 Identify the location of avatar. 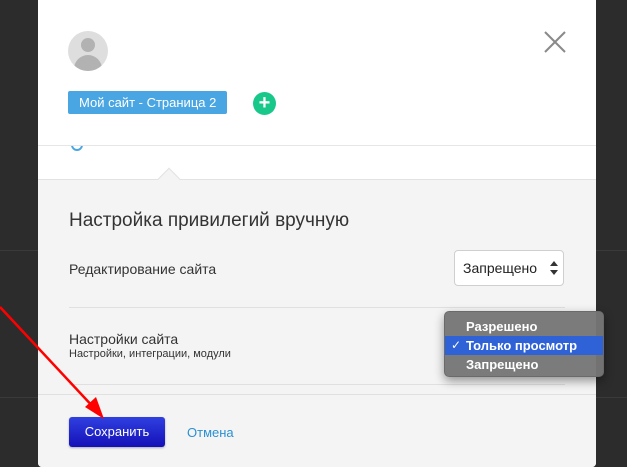
(88, 51).